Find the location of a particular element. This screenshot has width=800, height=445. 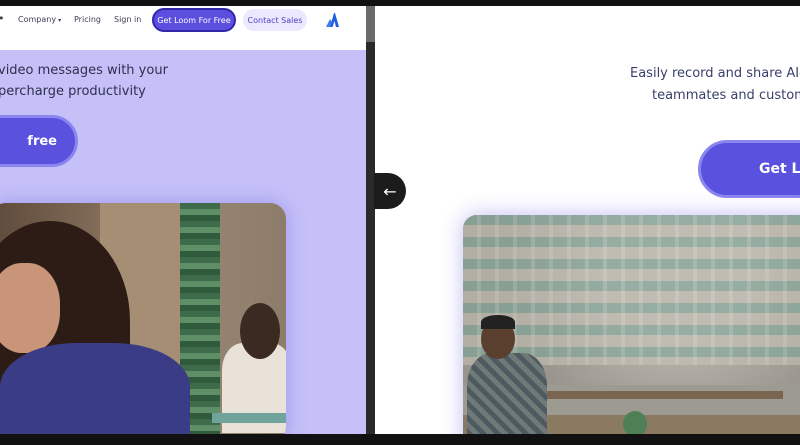

photo-woman-face is located at coordinates (30, 308).